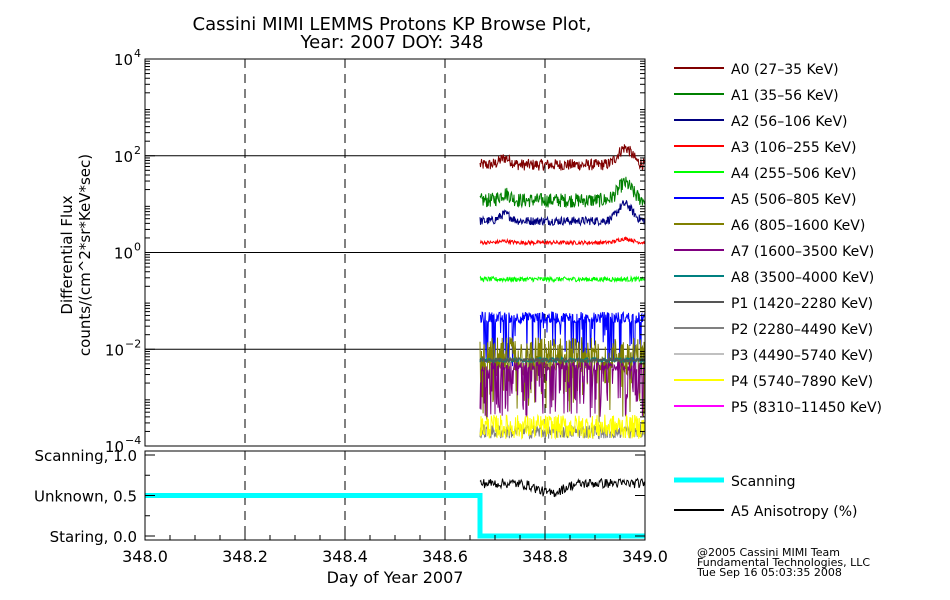  I want to click on flux-tick-label-1: 10, so click(123, 157).